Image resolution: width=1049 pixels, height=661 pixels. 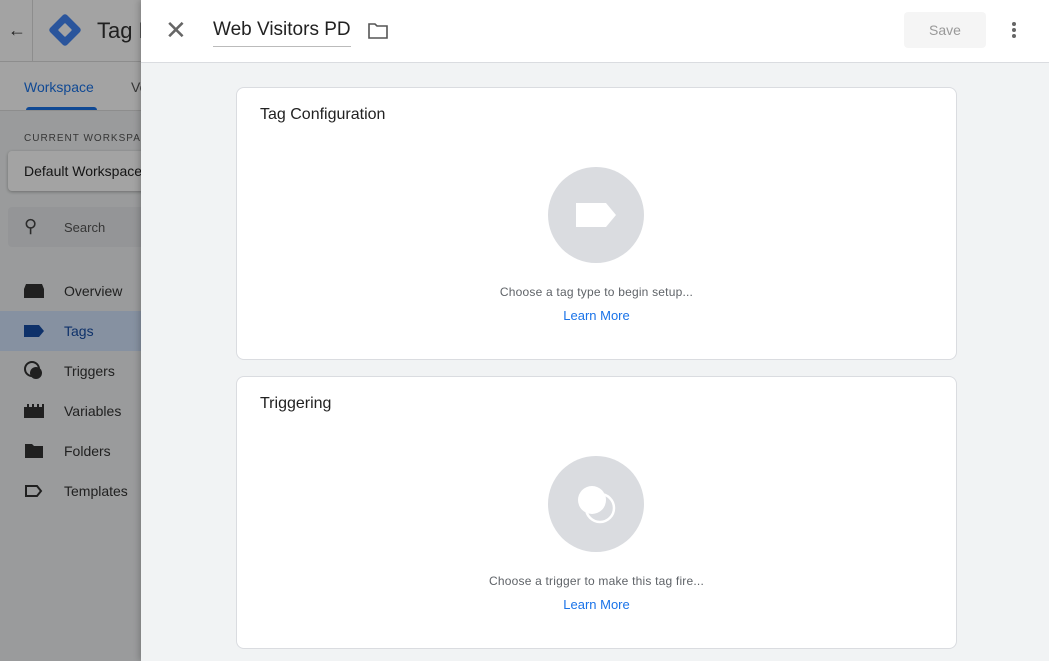 What do you see at coordinates (282, 33) in the screenshot?
I see `tag-name-input: Web Visitors PD` at bounding box center [282, 33].